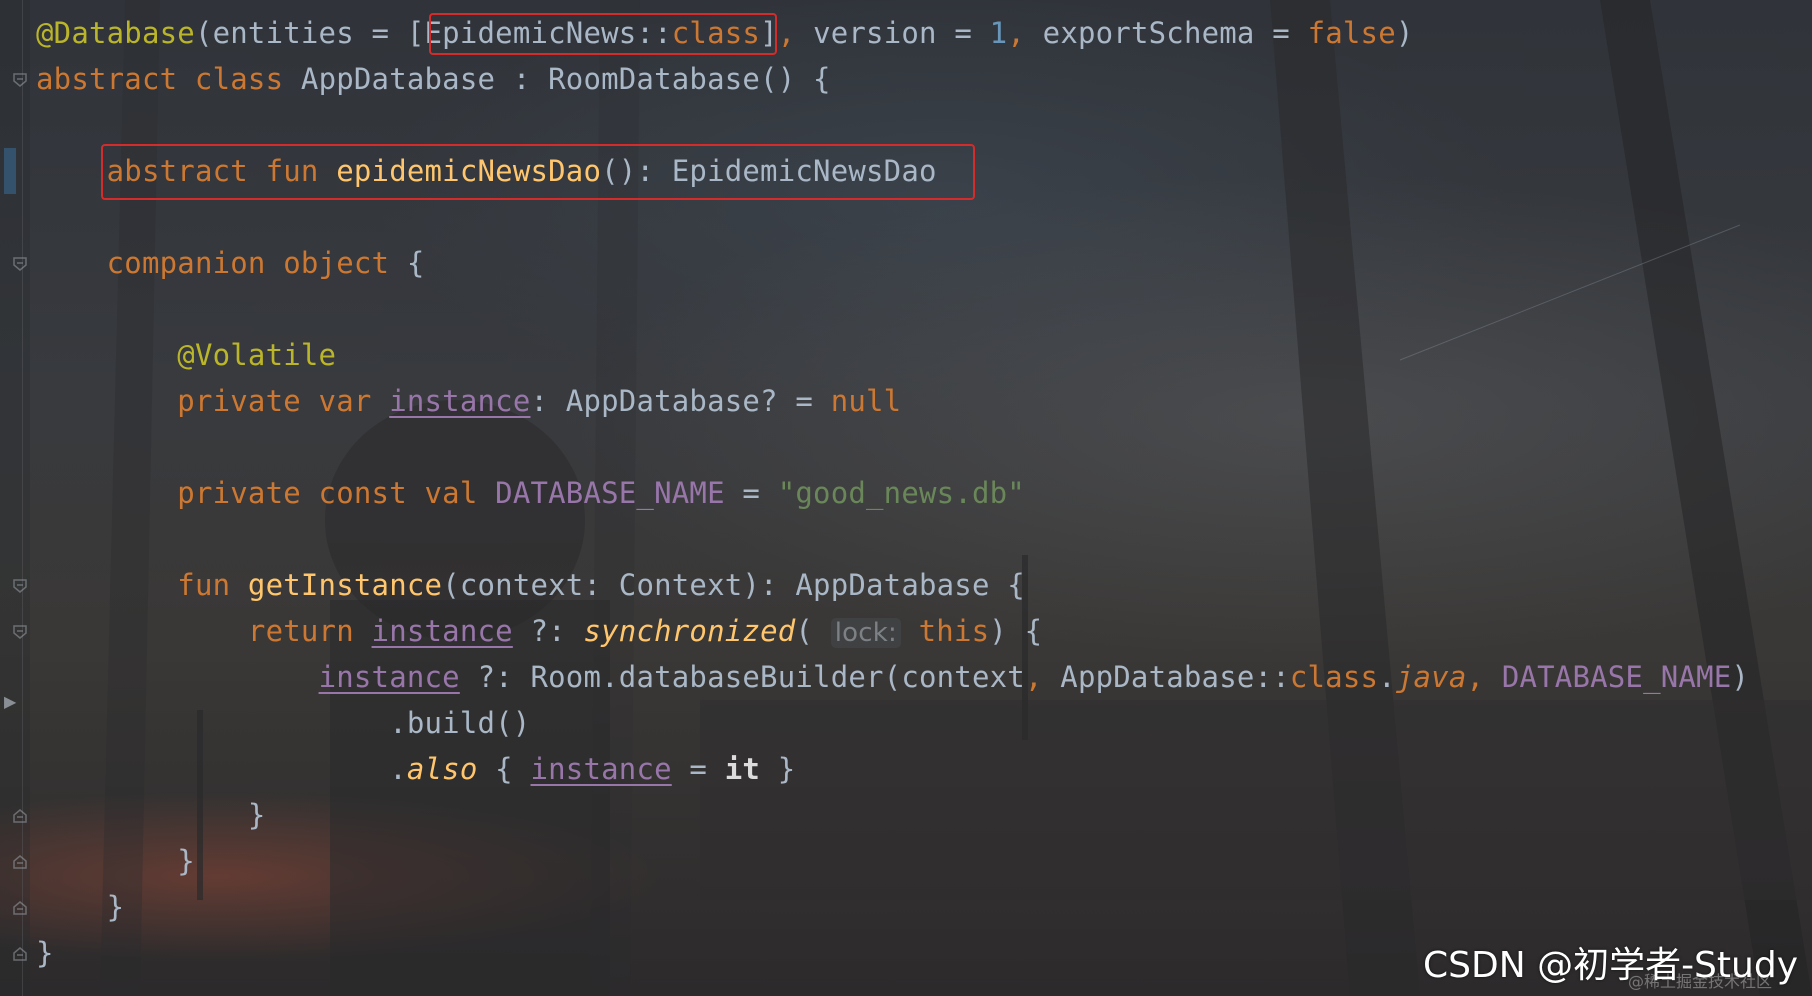 This screenshot has width=1812, height=996. What do you see at coordinates (1699, 981) in the screenshot?
I see `juejin-watermark: @稀土掘金技术社区` at bounding box center [1699, 981].